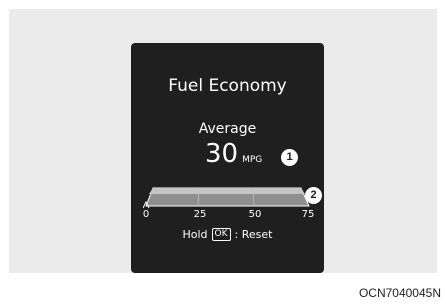 The width and height of the screenshot is (446, 308). Describe the element at coordinates (227, 86) in the screenshot. I see `screen-title: Fuel Economy` at that location.